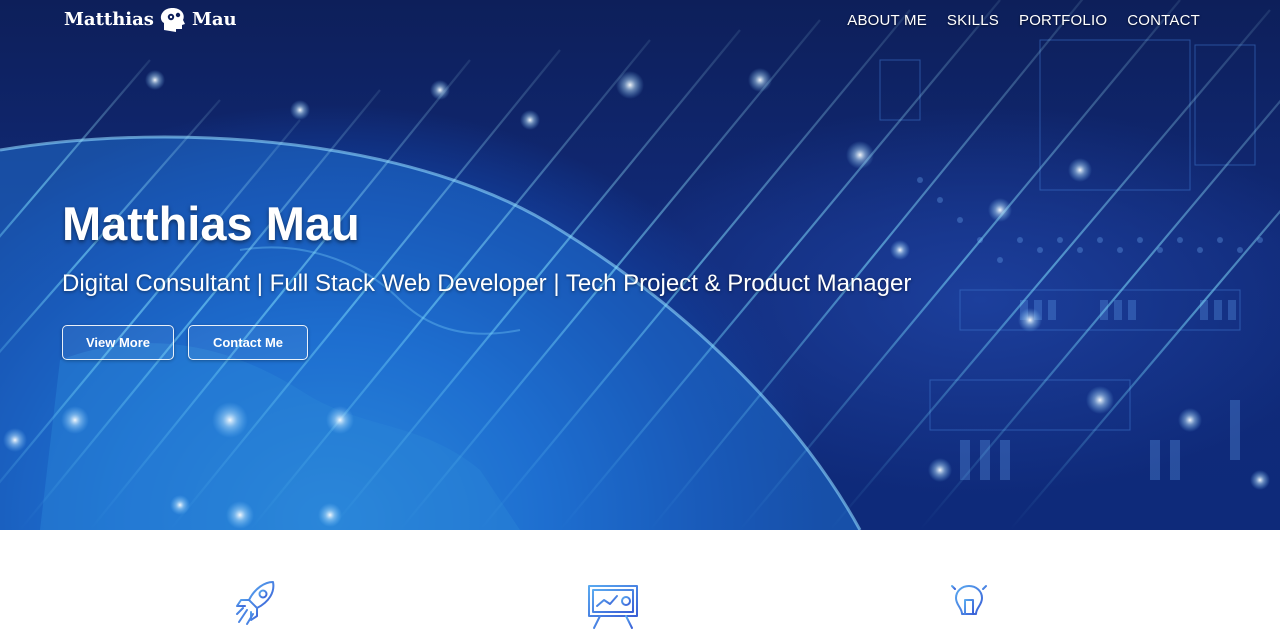  I want to click on nav-portfolio: PORTFOLIO, so click(1063, 20).